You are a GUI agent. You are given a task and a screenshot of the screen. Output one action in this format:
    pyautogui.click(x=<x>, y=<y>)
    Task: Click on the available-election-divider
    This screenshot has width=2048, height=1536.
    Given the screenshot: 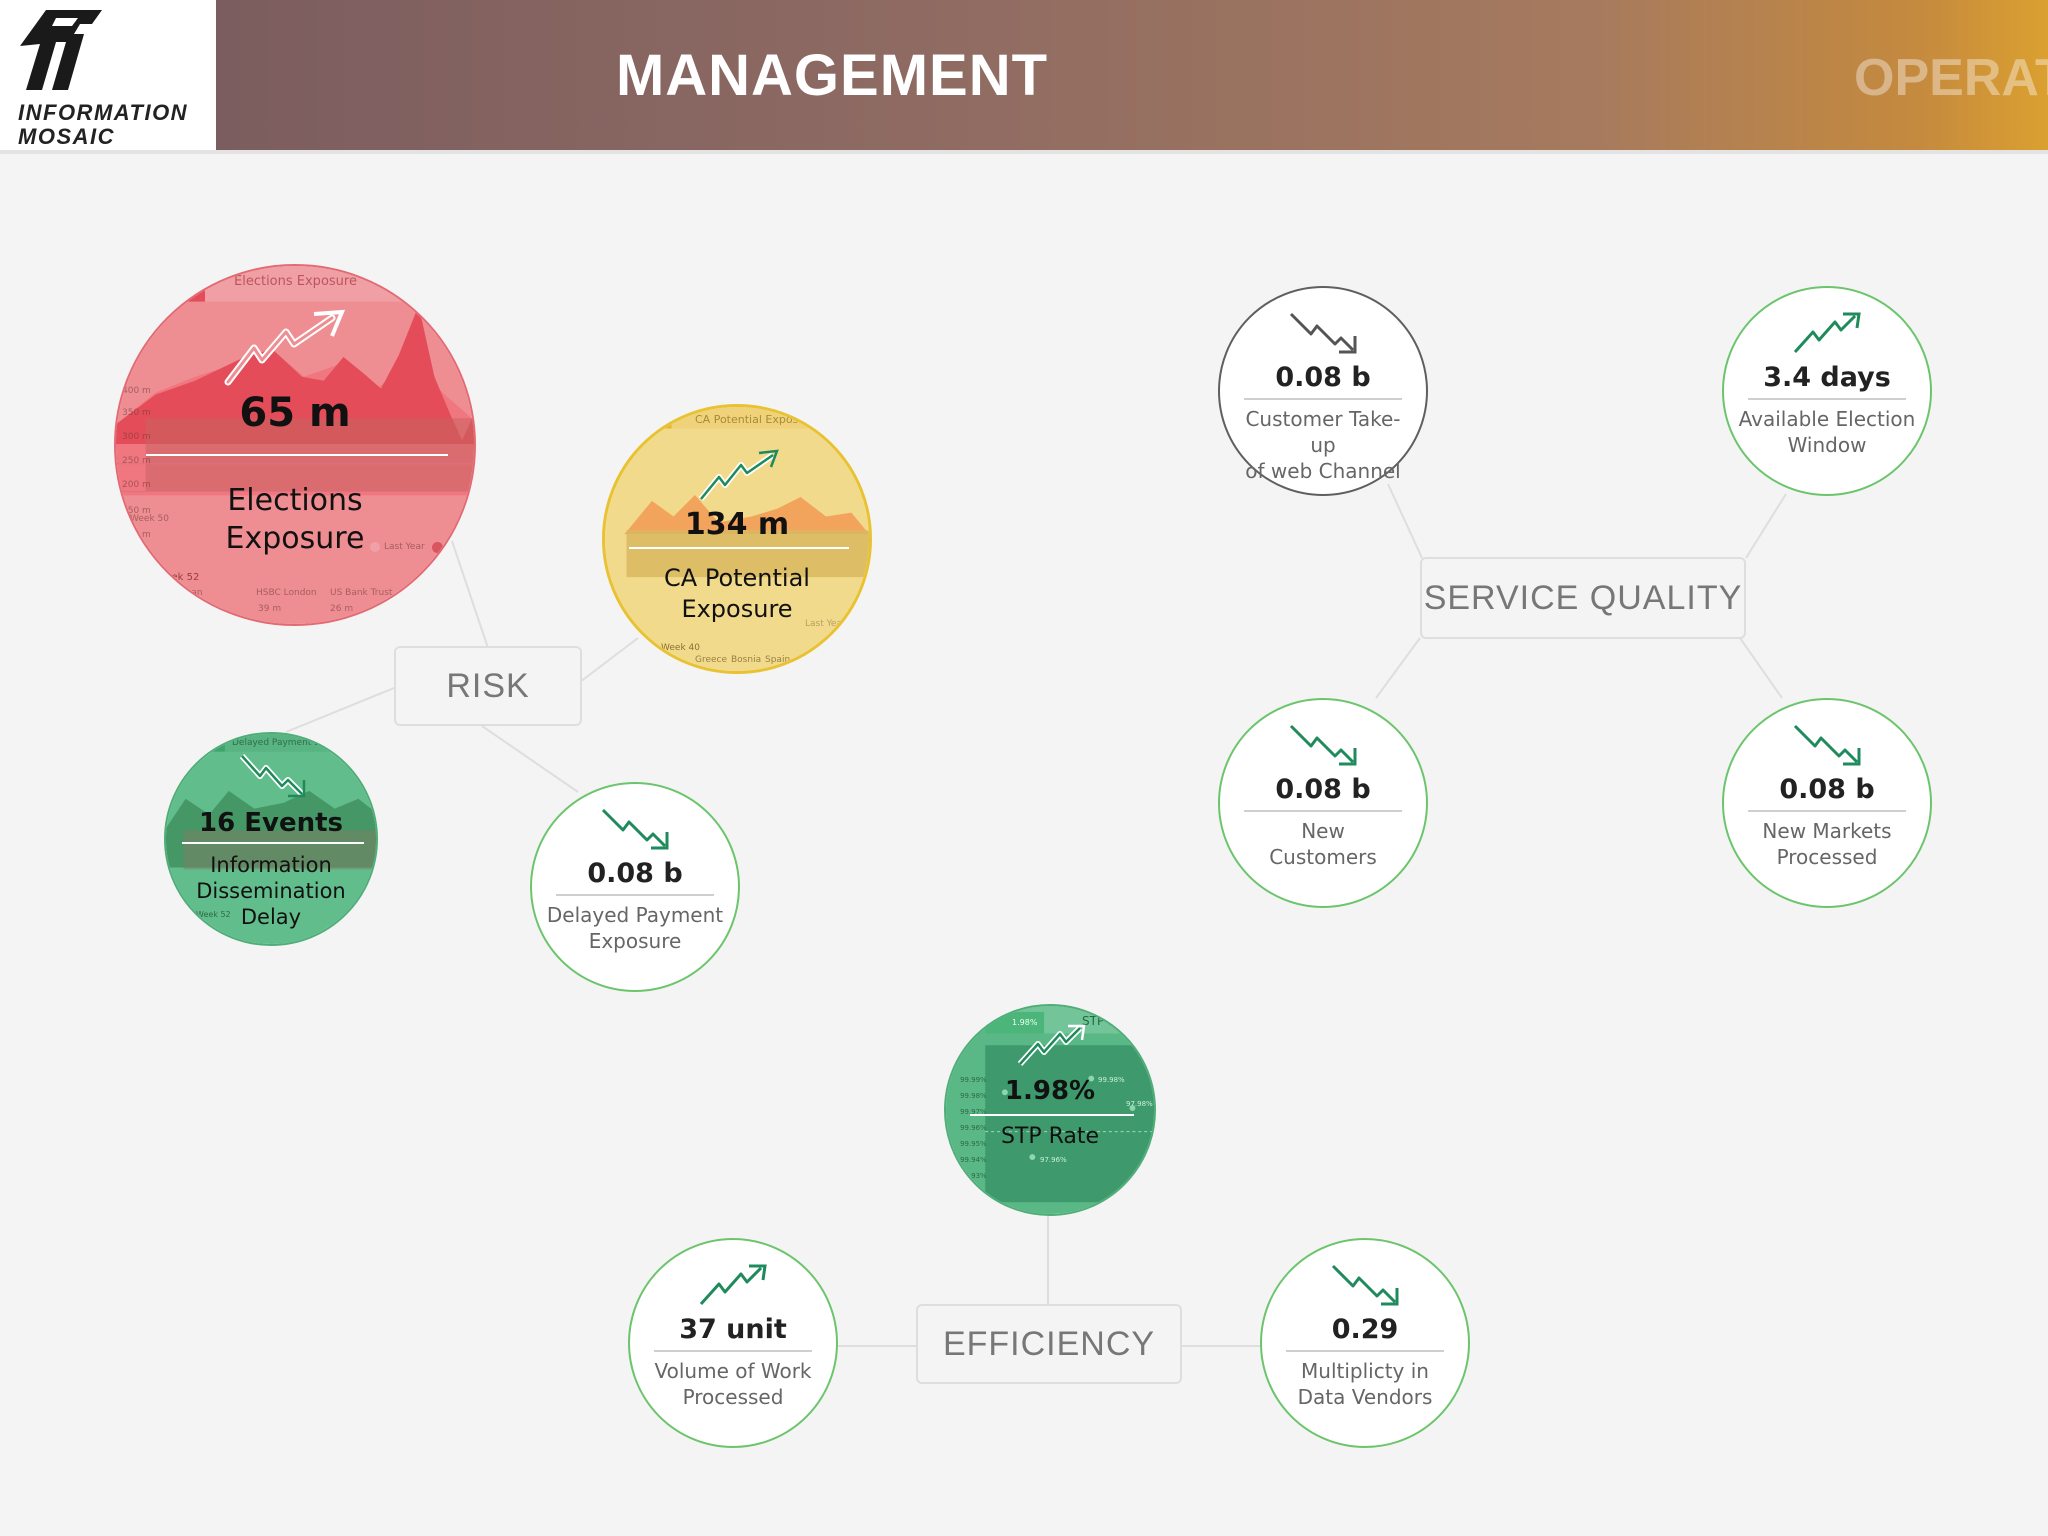 What is the action you would take?
    pyautogui.click(x=1827, y=399)
    